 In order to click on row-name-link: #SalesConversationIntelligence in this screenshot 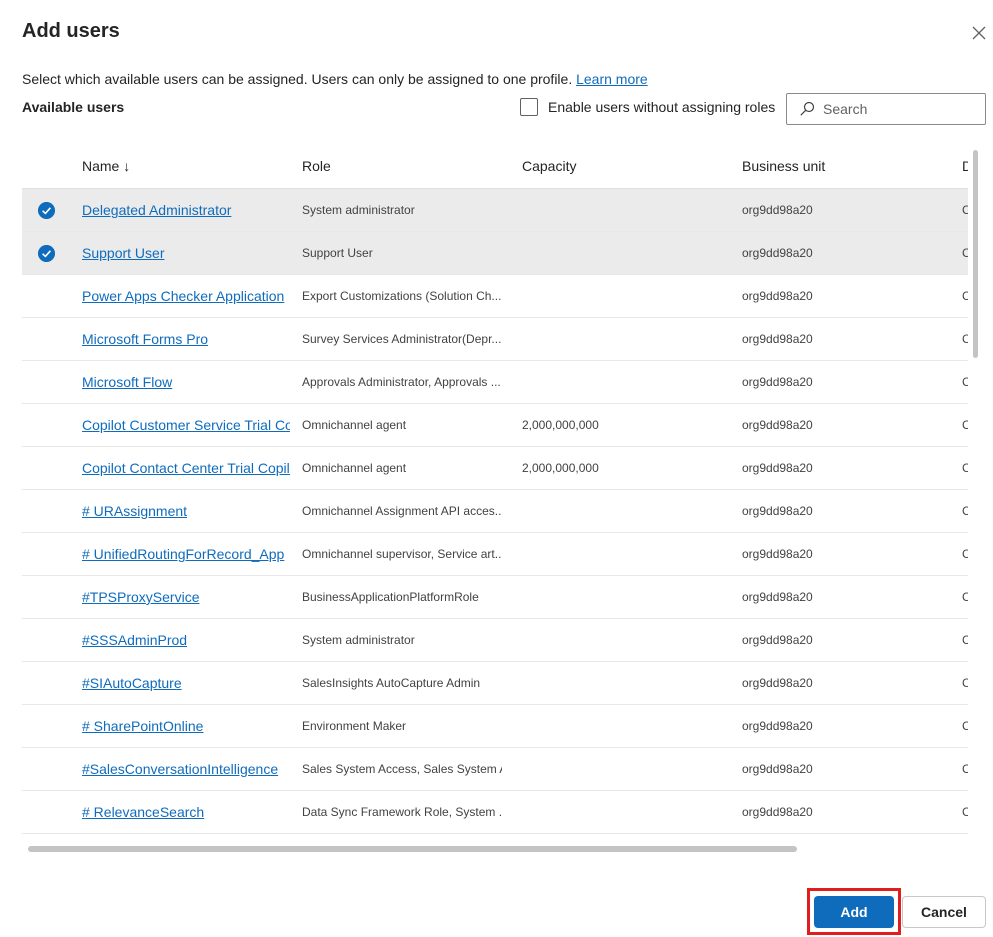, I will do `click(186, 769)`.